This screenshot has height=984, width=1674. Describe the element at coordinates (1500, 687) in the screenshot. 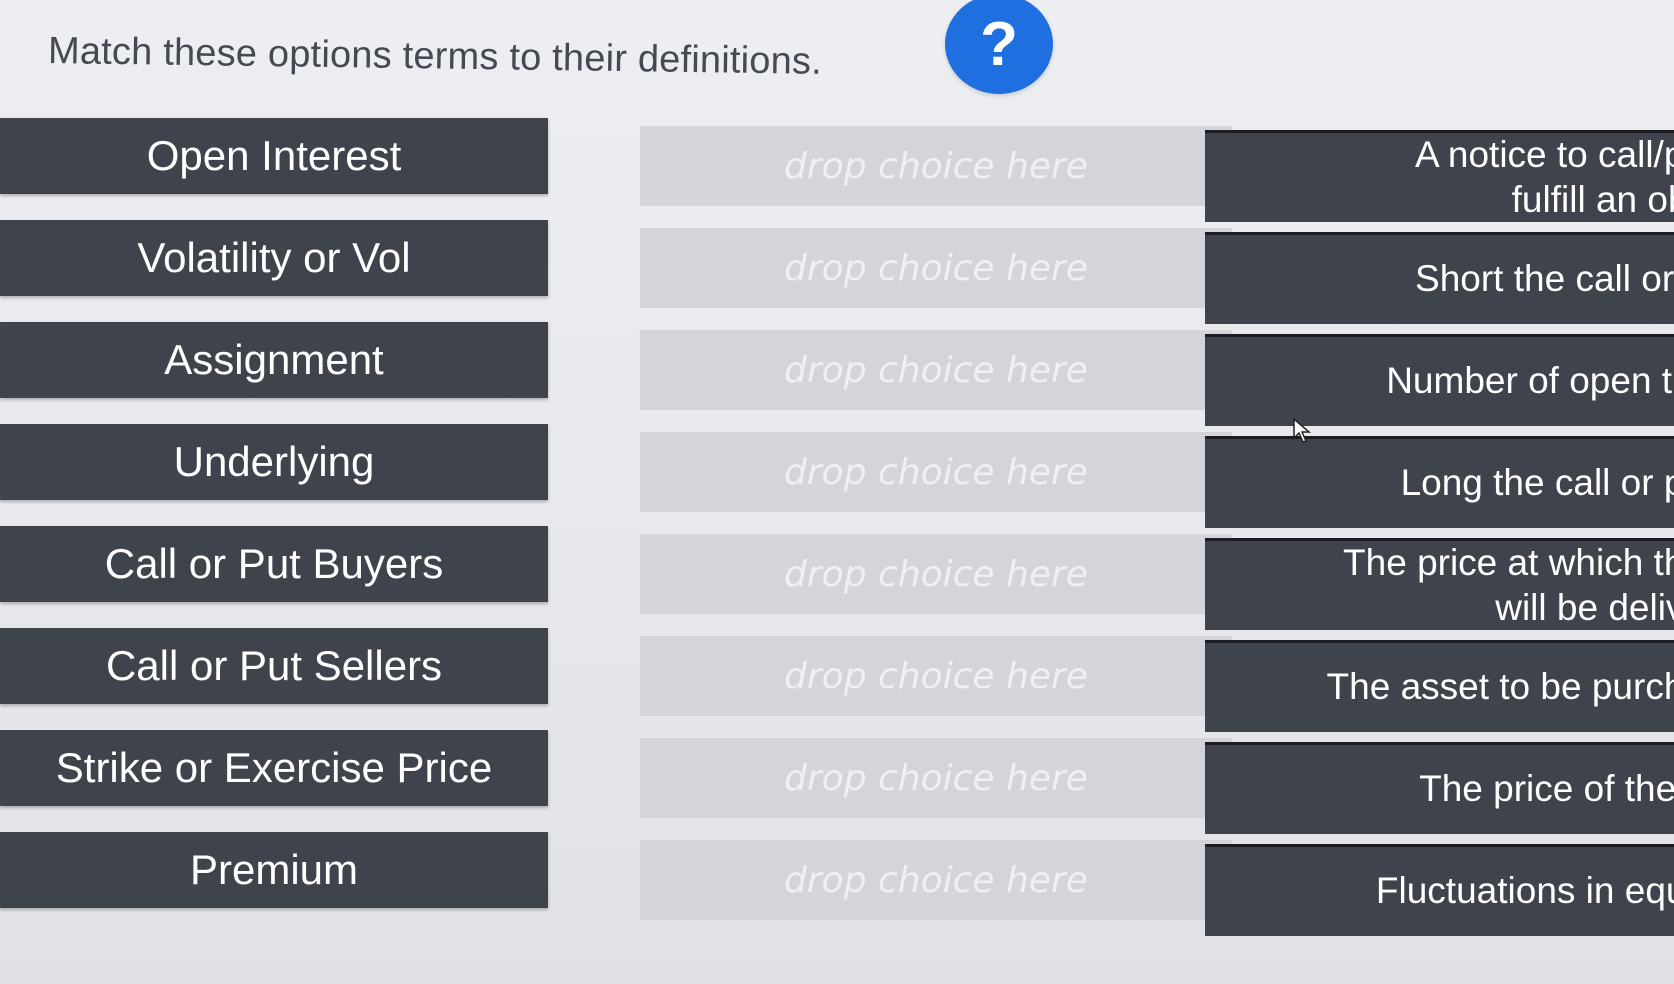

I see `definition-text: The asset to be purcha` at that location.